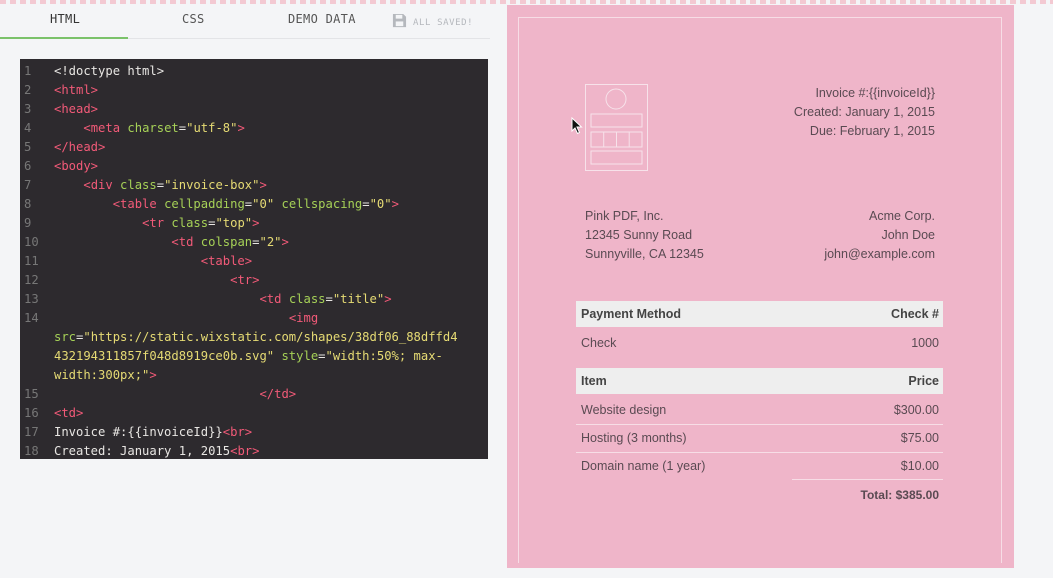  Describe the element at coordinates (624, 410) in the screenshot. I see `item-name: Website design` at that location.